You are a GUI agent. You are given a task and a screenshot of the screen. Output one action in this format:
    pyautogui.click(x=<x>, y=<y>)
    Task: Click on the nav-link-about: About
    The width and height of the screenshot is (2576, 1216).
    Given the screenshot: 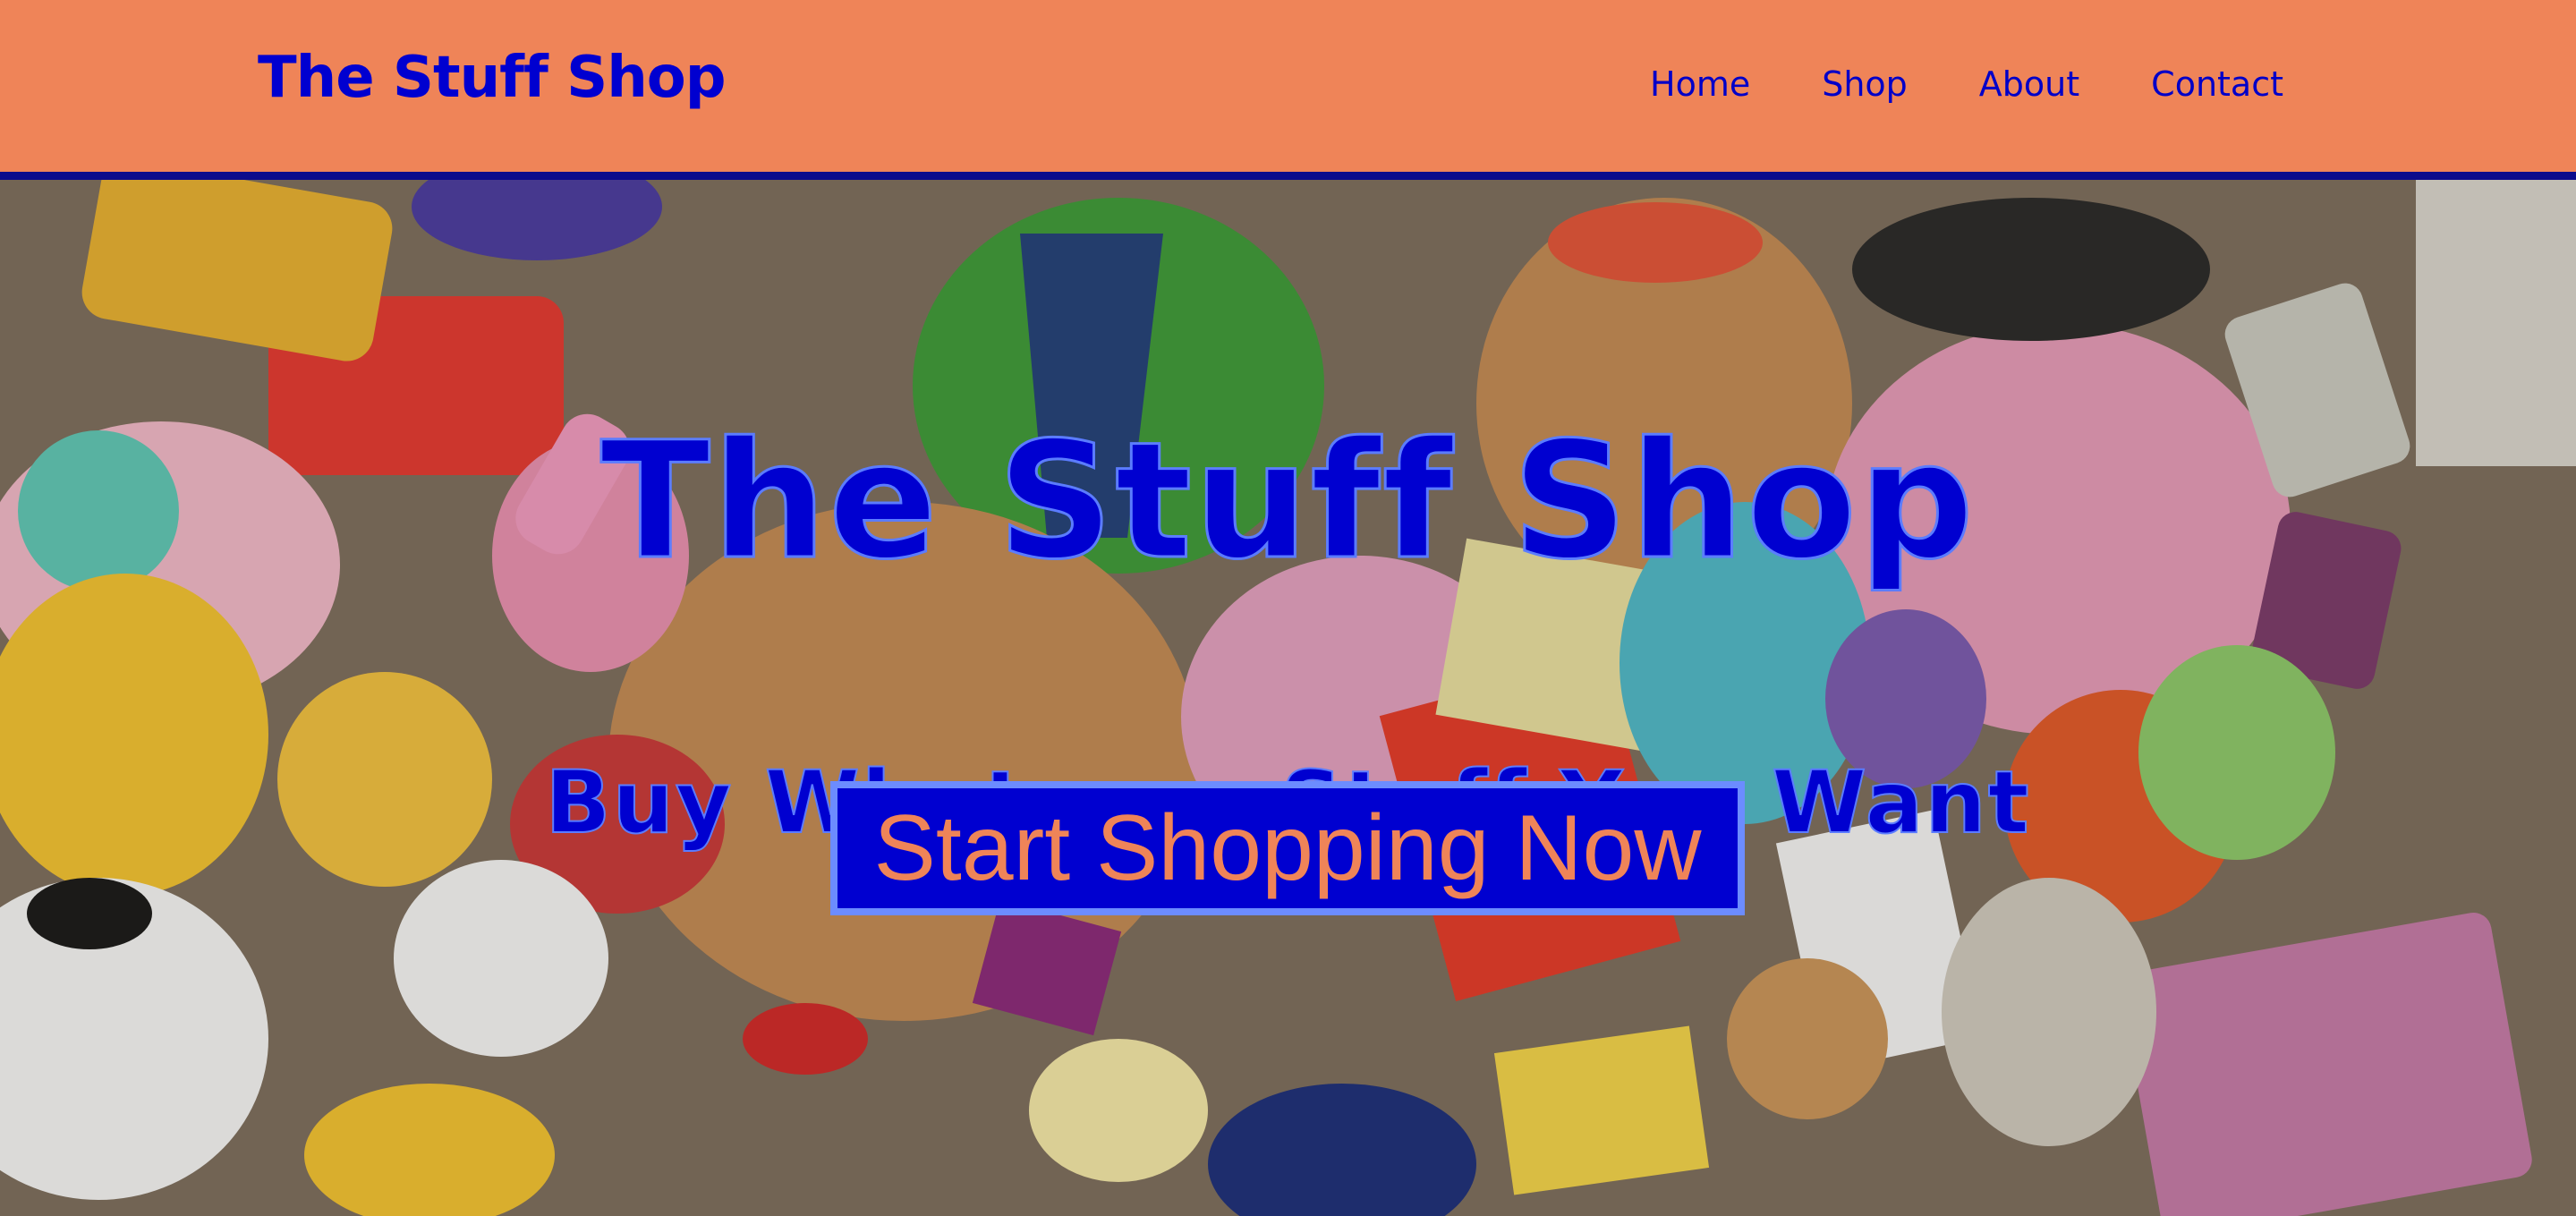 What is the action you would take?
    pyautogui.click(x=2029, y=84)
    